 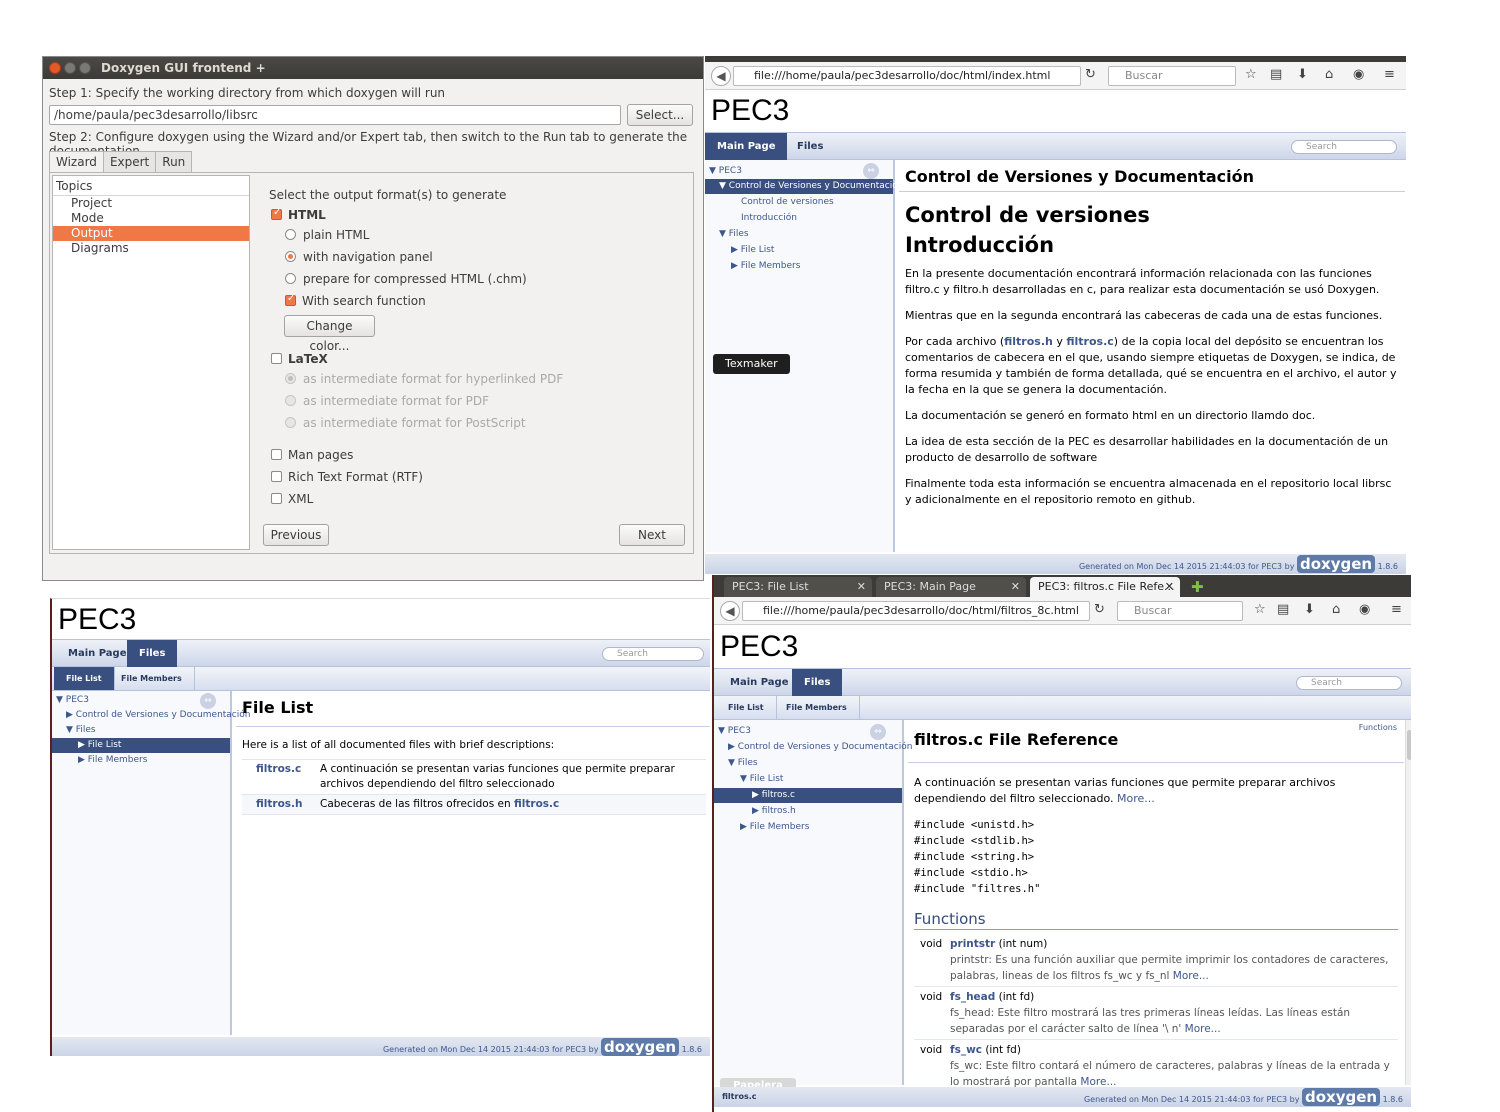 What do you see at coordinates (70, 68) in the screenshot?
I see `minimize-icon` at bounding box center [70, 68].